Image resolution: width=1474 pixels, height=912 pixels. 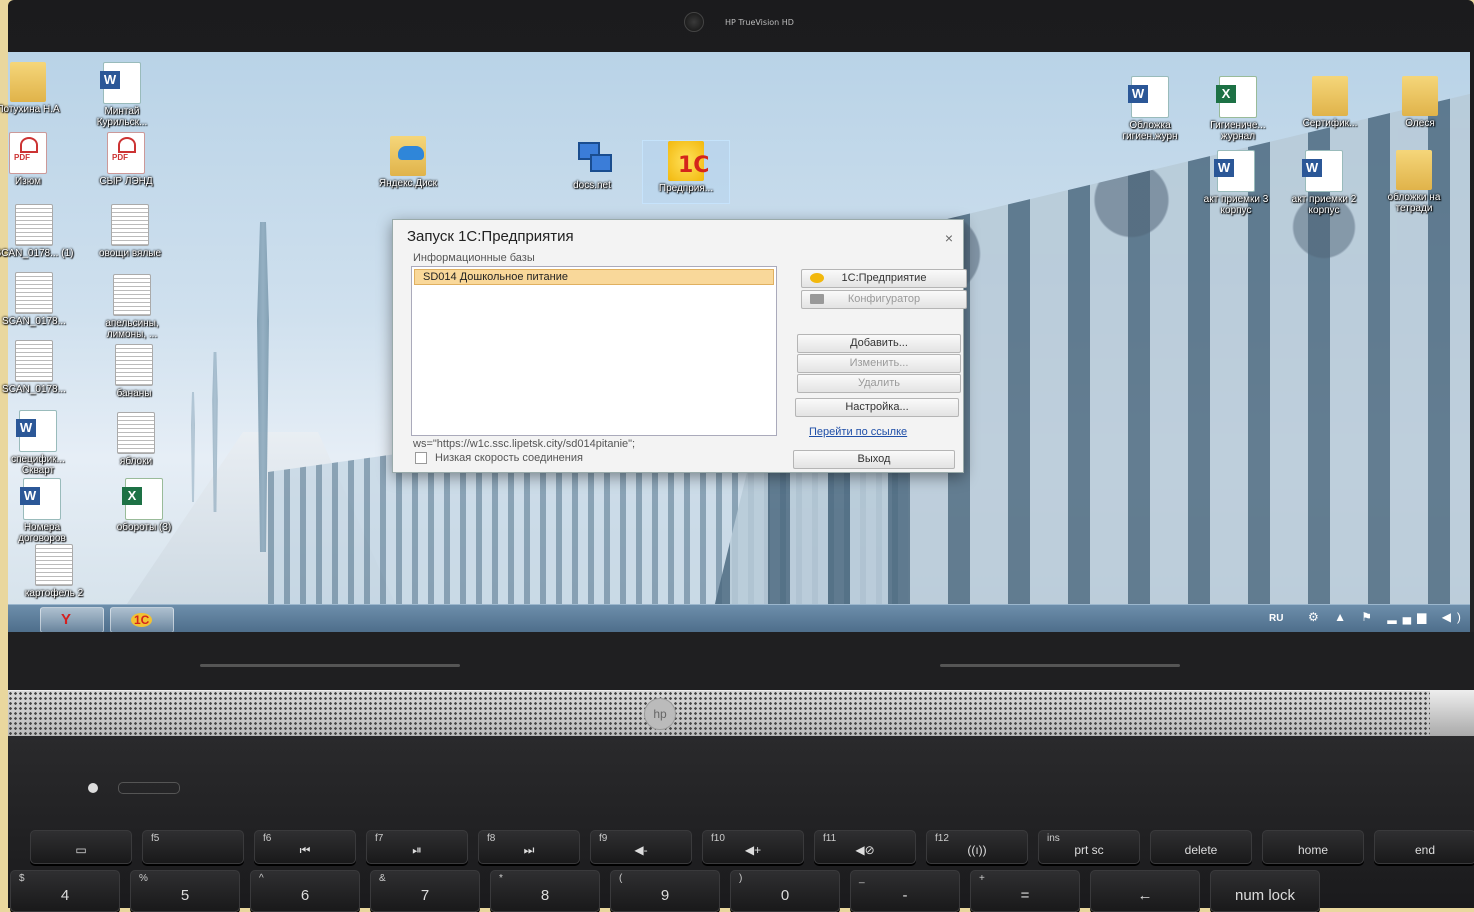 I want to click on key-label: =, so click(x=1025, y=895).